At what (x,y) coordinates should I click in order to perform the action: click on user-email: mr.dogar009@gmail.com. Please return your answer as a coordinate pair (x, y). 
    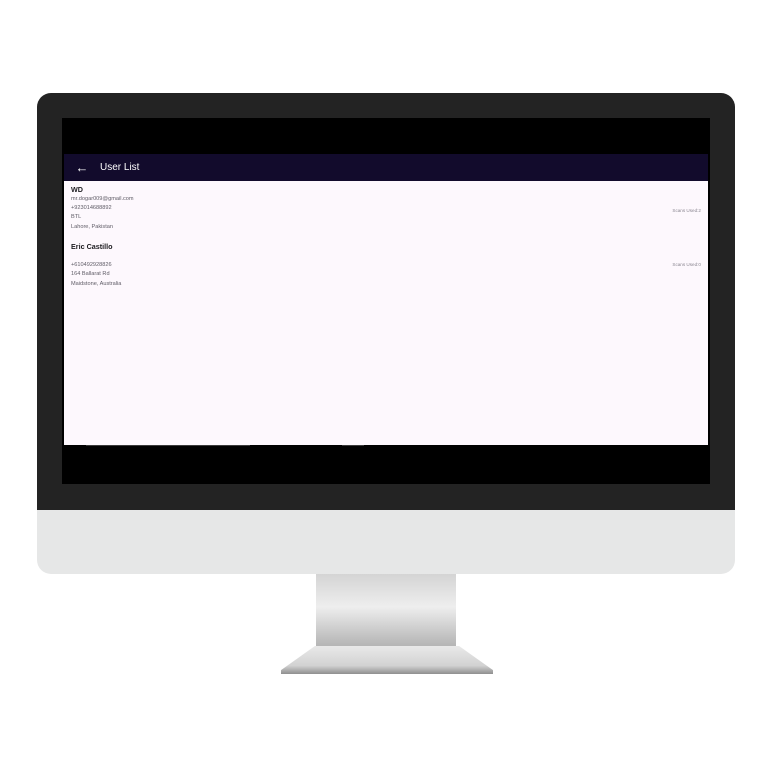
    Looking at the image, I should click on (102, 199).